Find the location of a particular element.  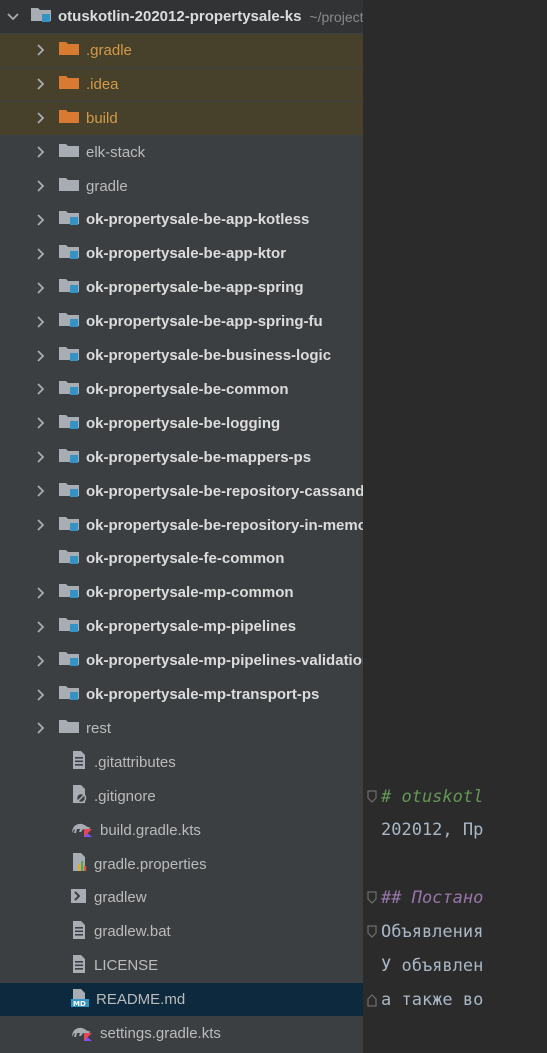

folder-row: ok-propertysale-be-mappers-ps is located at coordinates (181, 457).